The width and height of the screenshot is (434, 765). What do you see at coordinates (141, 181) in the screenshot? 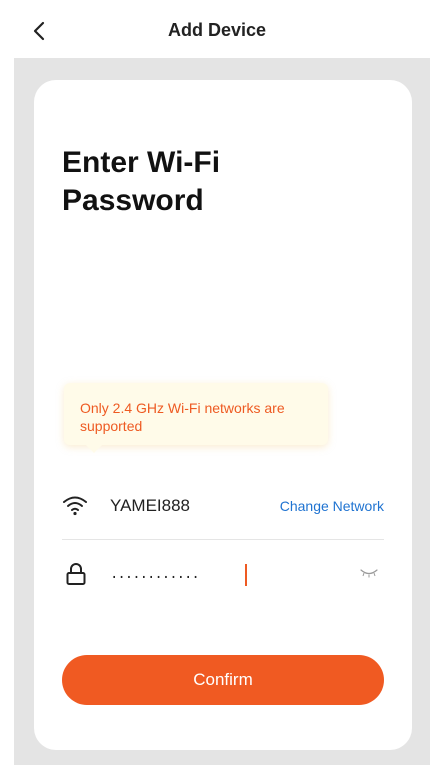
I see `page-title: Enter Wi-Fi Password` at bounding box center [141, 181].